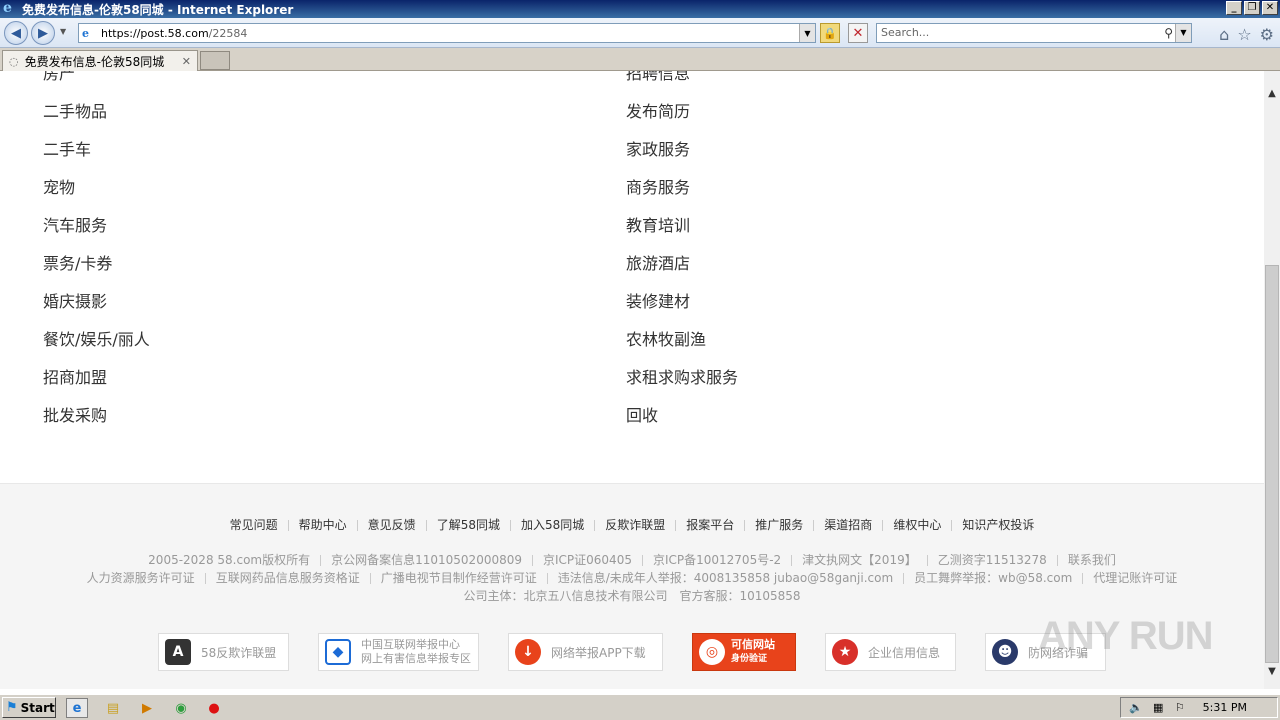 The width and height of the screenshot is (1280, 720). What do you see at coordinates (14, 61) in the screenshot?
I see `loading-spinner-icon: ◌` at bounding box center [14, 61].